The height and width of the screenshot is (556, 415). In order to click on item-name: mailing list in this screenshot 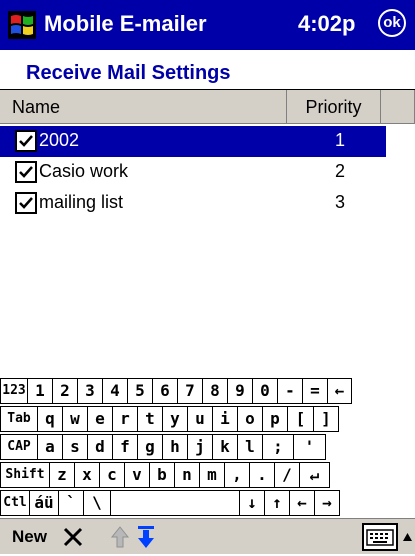, I will do `click(81, 202)`.